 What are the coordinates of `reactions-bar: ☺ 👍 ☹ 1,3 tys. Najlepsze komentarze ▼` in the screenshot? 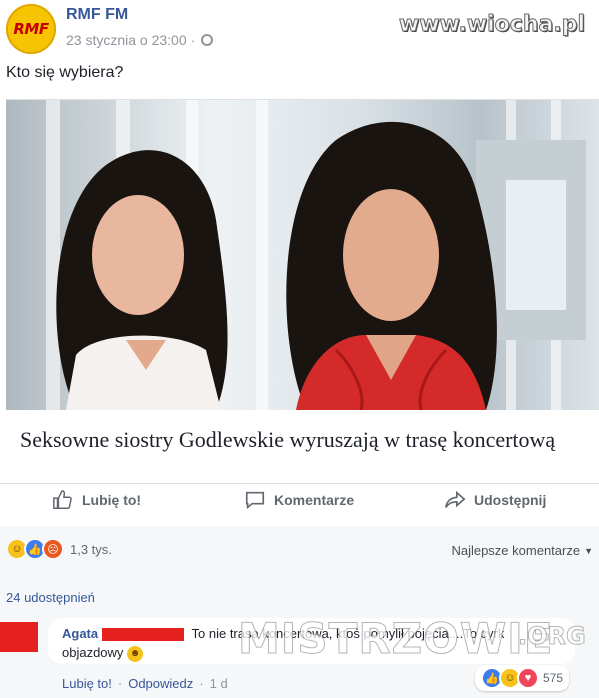 It's located at (299, 550).